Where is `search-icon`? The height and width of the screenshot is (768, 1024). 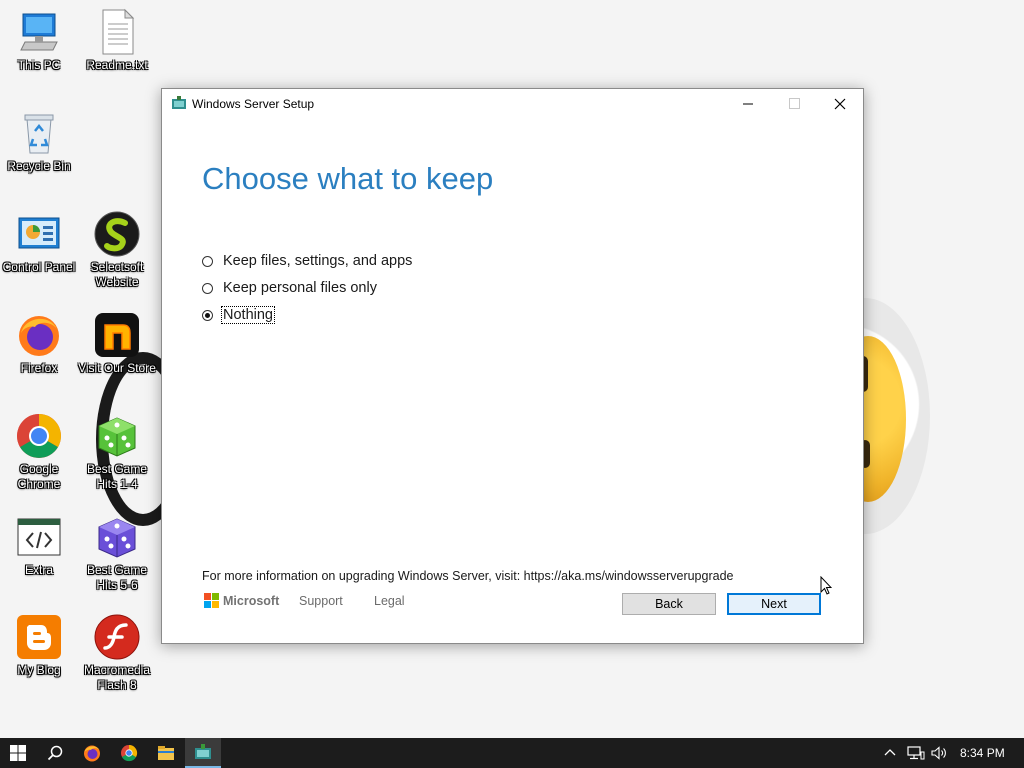
search-icon is located at coordinates (55, 753).